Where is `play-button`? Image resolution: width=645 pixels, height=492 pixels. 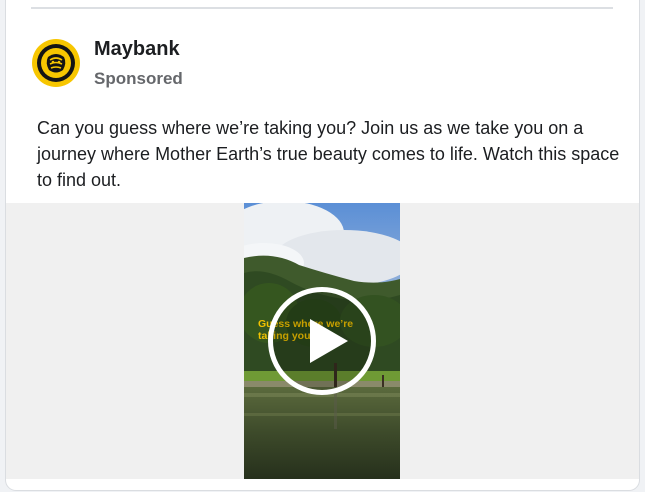
play-button is located at coordinates (322, 341).